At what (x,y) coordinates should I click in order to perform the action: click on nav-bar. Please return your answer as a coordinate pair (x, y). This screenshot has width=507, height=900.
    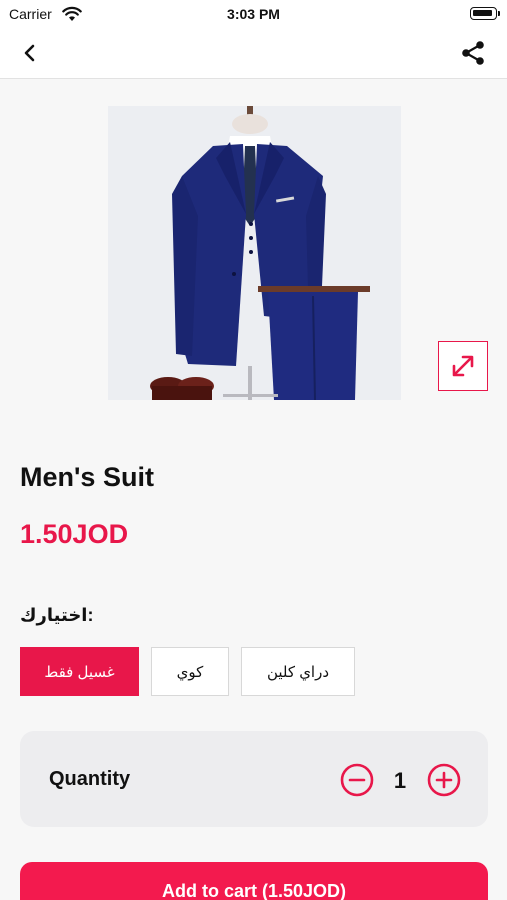
    Looking at the image, I should click on (253, 53).